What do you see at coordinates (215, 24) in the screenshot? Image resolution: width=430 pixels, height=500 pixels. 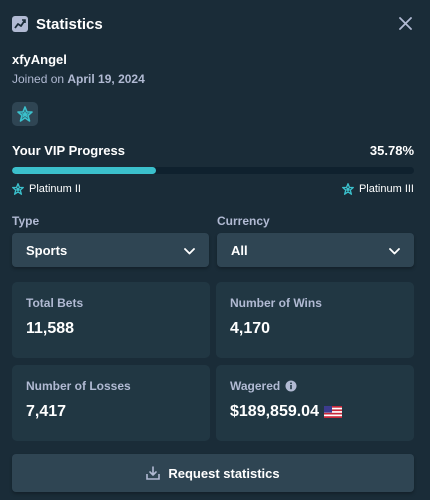 I see `modal-header: Statistics` at bounding box center [215, 24].